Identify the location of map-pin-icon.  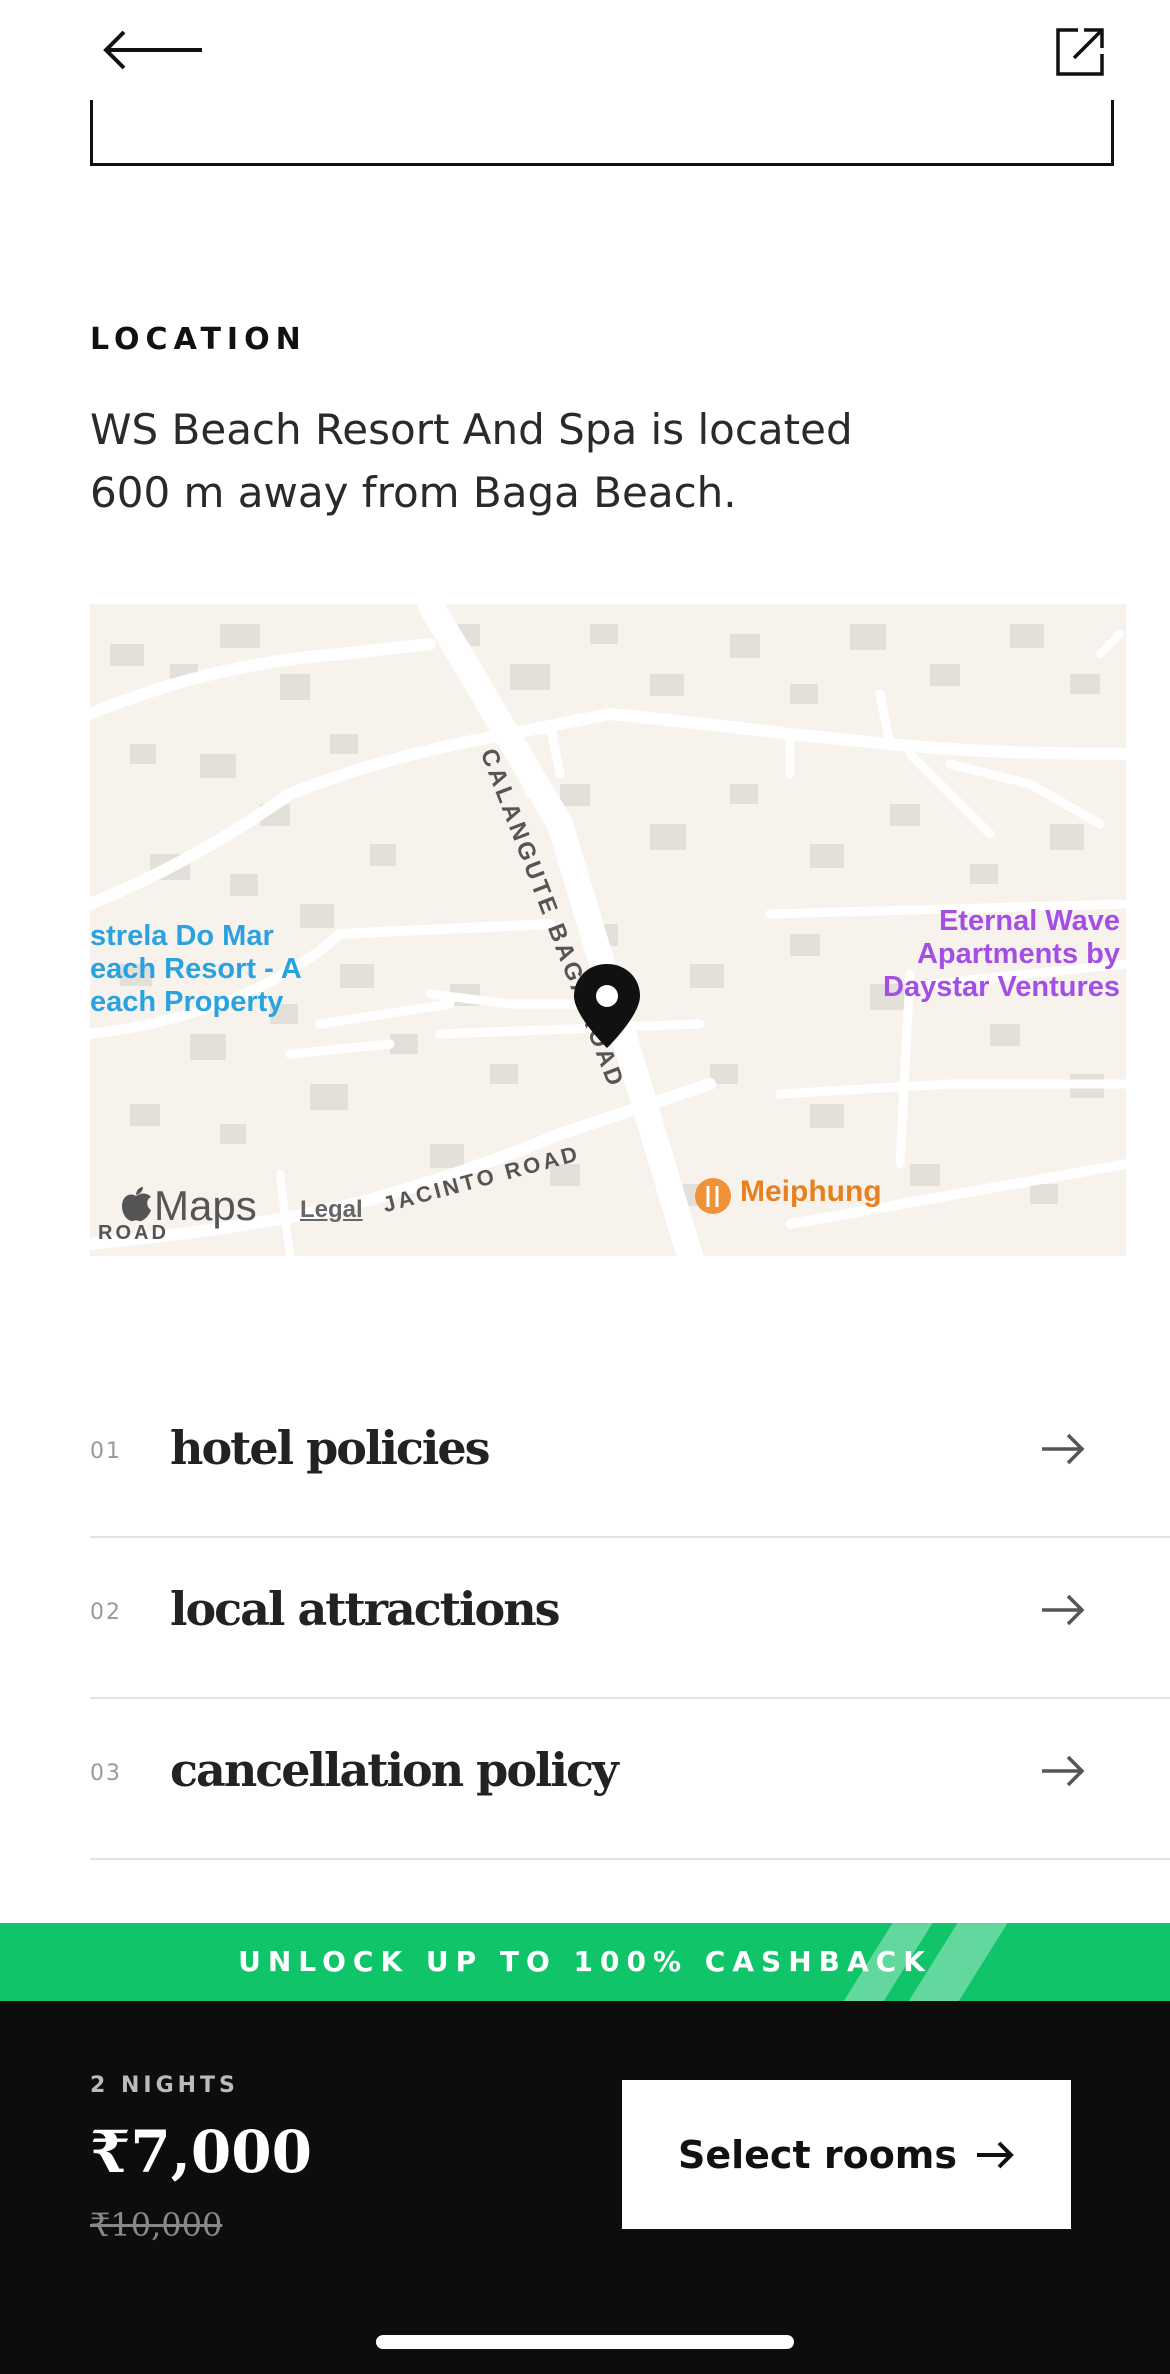
(607, 1006).